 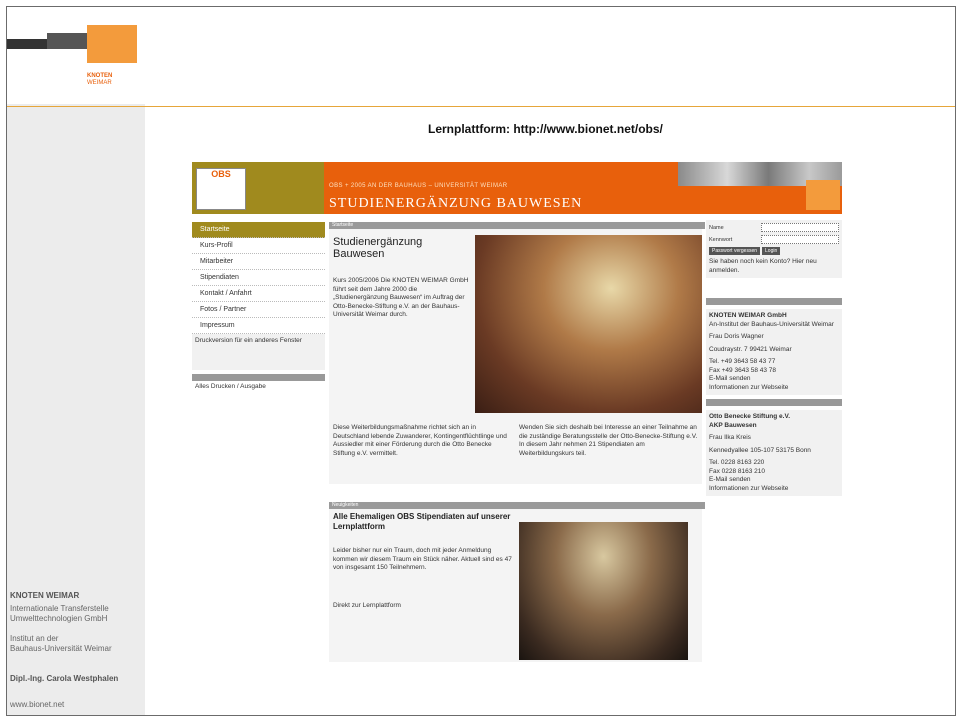 What do you see at coordinates (99, 83) in the screenshot?
I see `svg-text: WEIMAR` at bounding box center [99, 83].